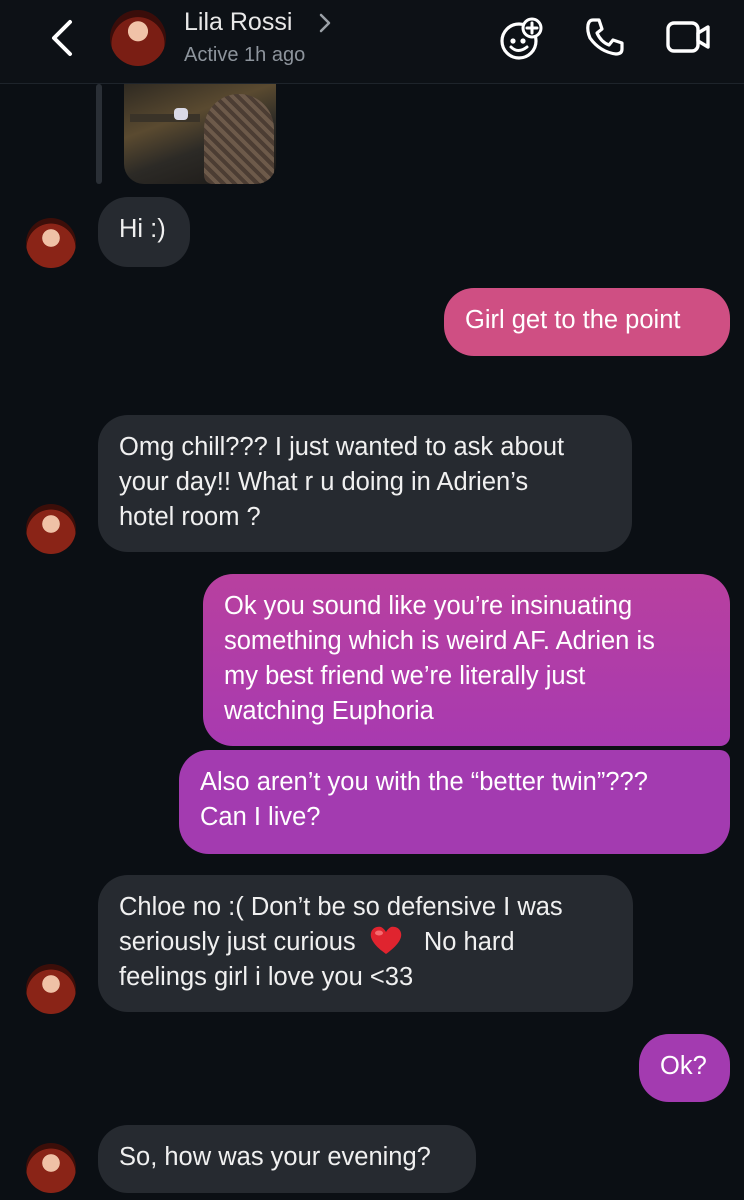 The height and width of the screenshot is (1200, 744). I want to click on shared-photo, so click(200, 134).